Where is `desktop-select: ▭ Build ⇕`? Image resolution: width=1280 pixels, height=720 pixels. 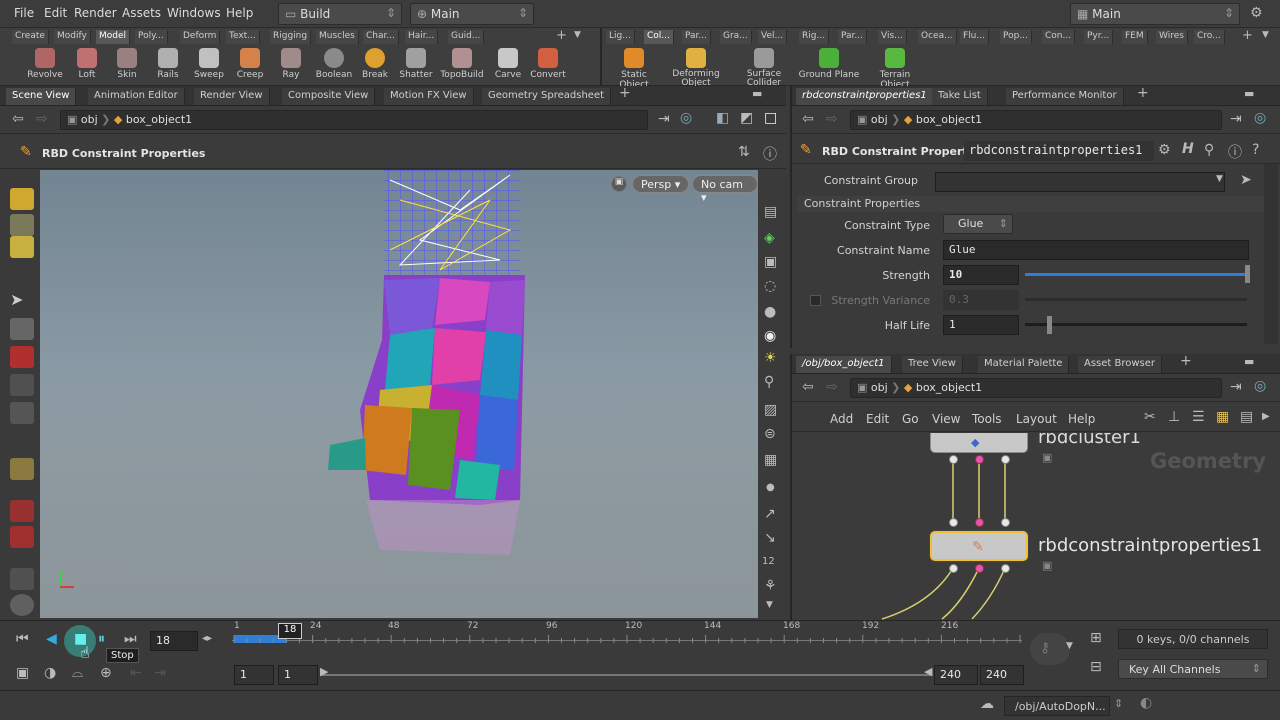
desktop-select: ▭ Build ⇕ is located at coordinates (340, 14).